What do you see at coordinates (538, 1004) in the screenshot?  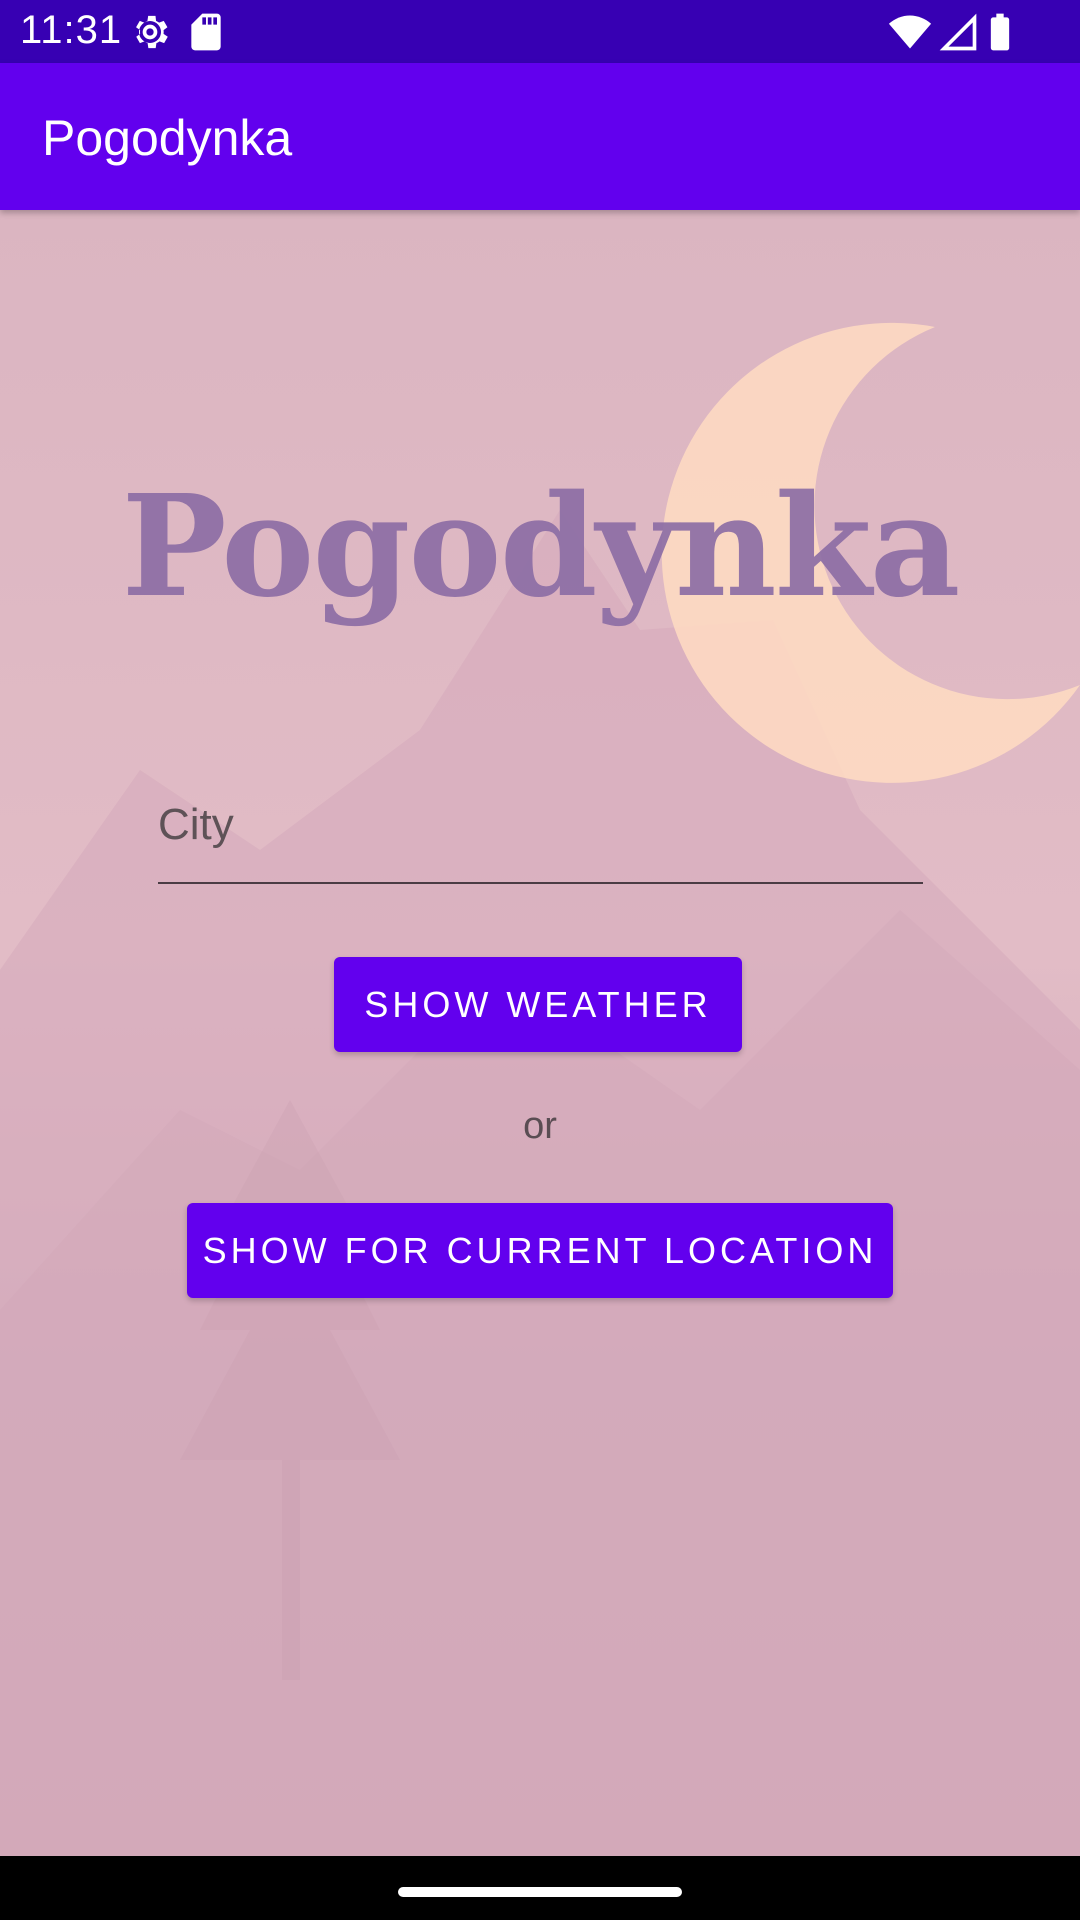 I see `show-weather-button: SHOW WEATHER` at bounding box center [538, 1004].